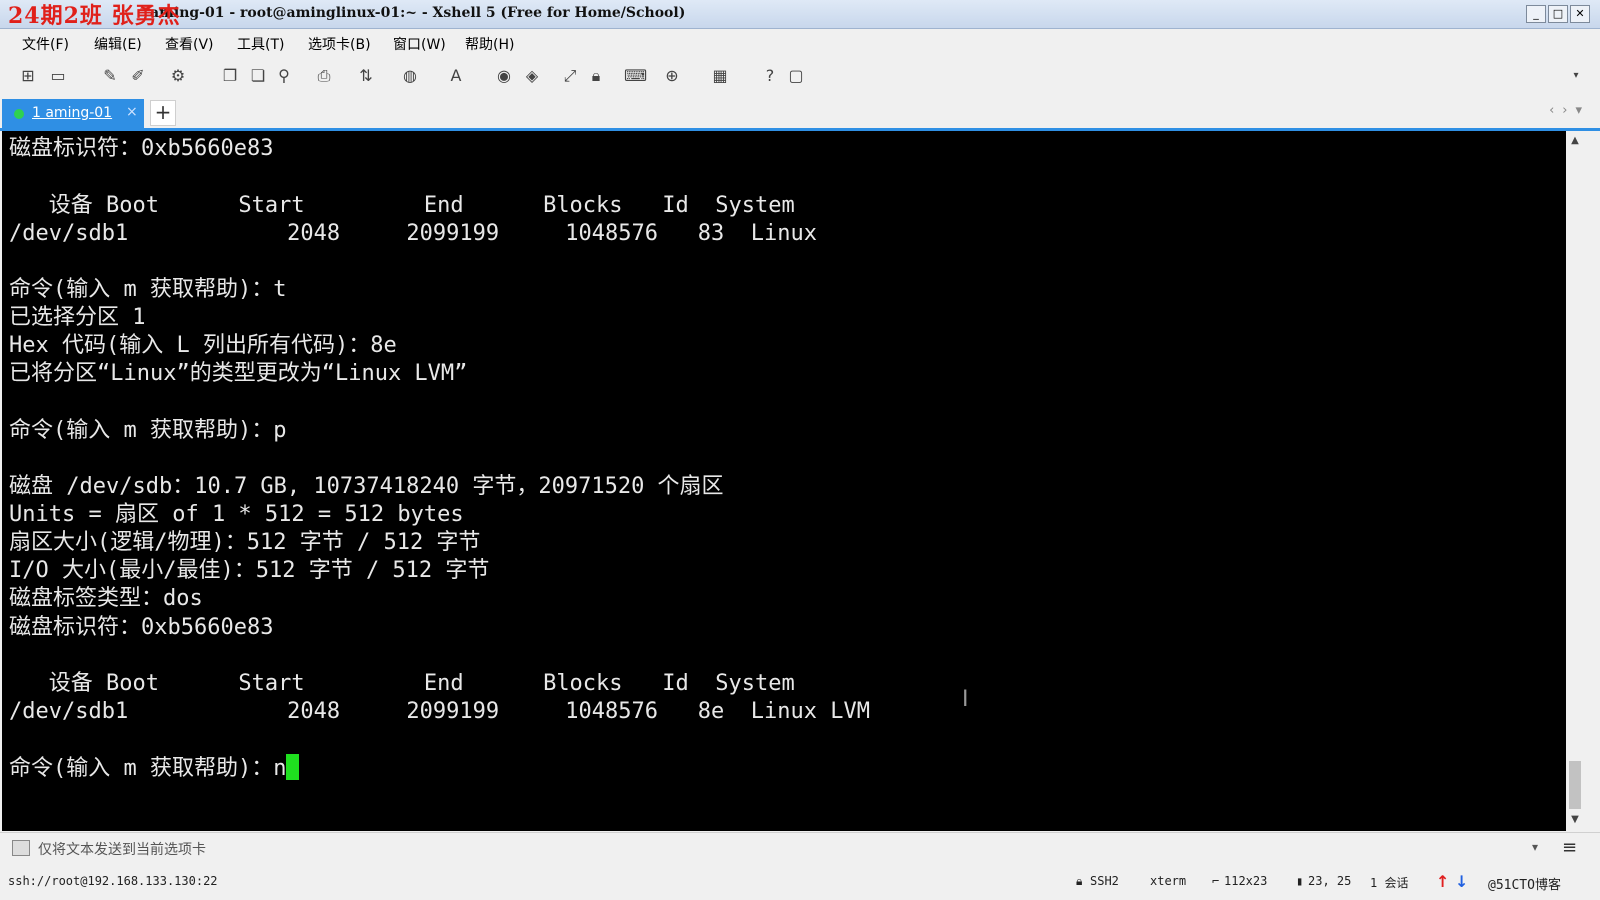  What do you see at coordinates (230, 76) in the screenshot?
I see `copy-icon: ❐` at bounding box center [230, 76].